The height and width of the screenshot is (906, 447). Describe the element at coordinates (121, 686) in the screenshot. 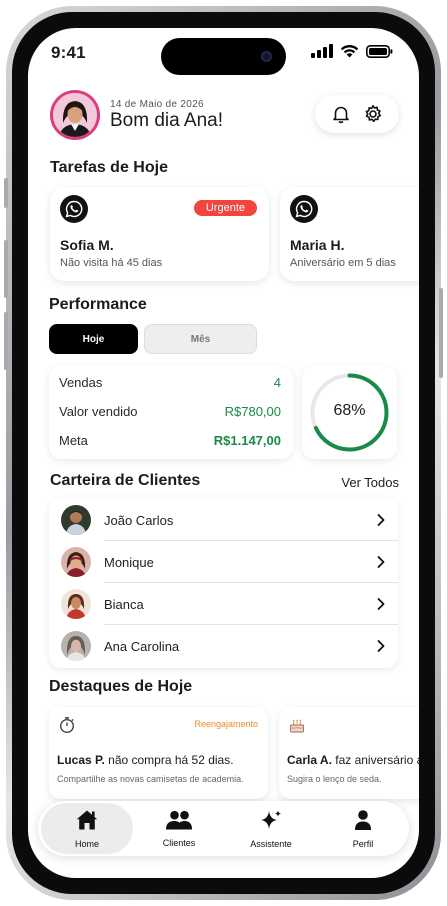

I see `highlights-title: Destaques de Hoje` at that location.